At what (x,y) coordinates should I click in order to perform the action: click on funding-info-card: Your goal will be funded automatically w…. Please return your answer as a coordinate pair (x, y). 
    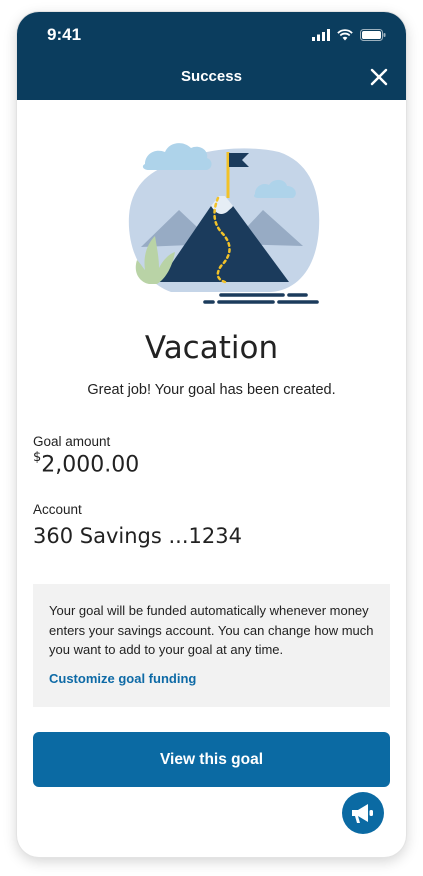
    Looking at the image, I should click on (211, 645).